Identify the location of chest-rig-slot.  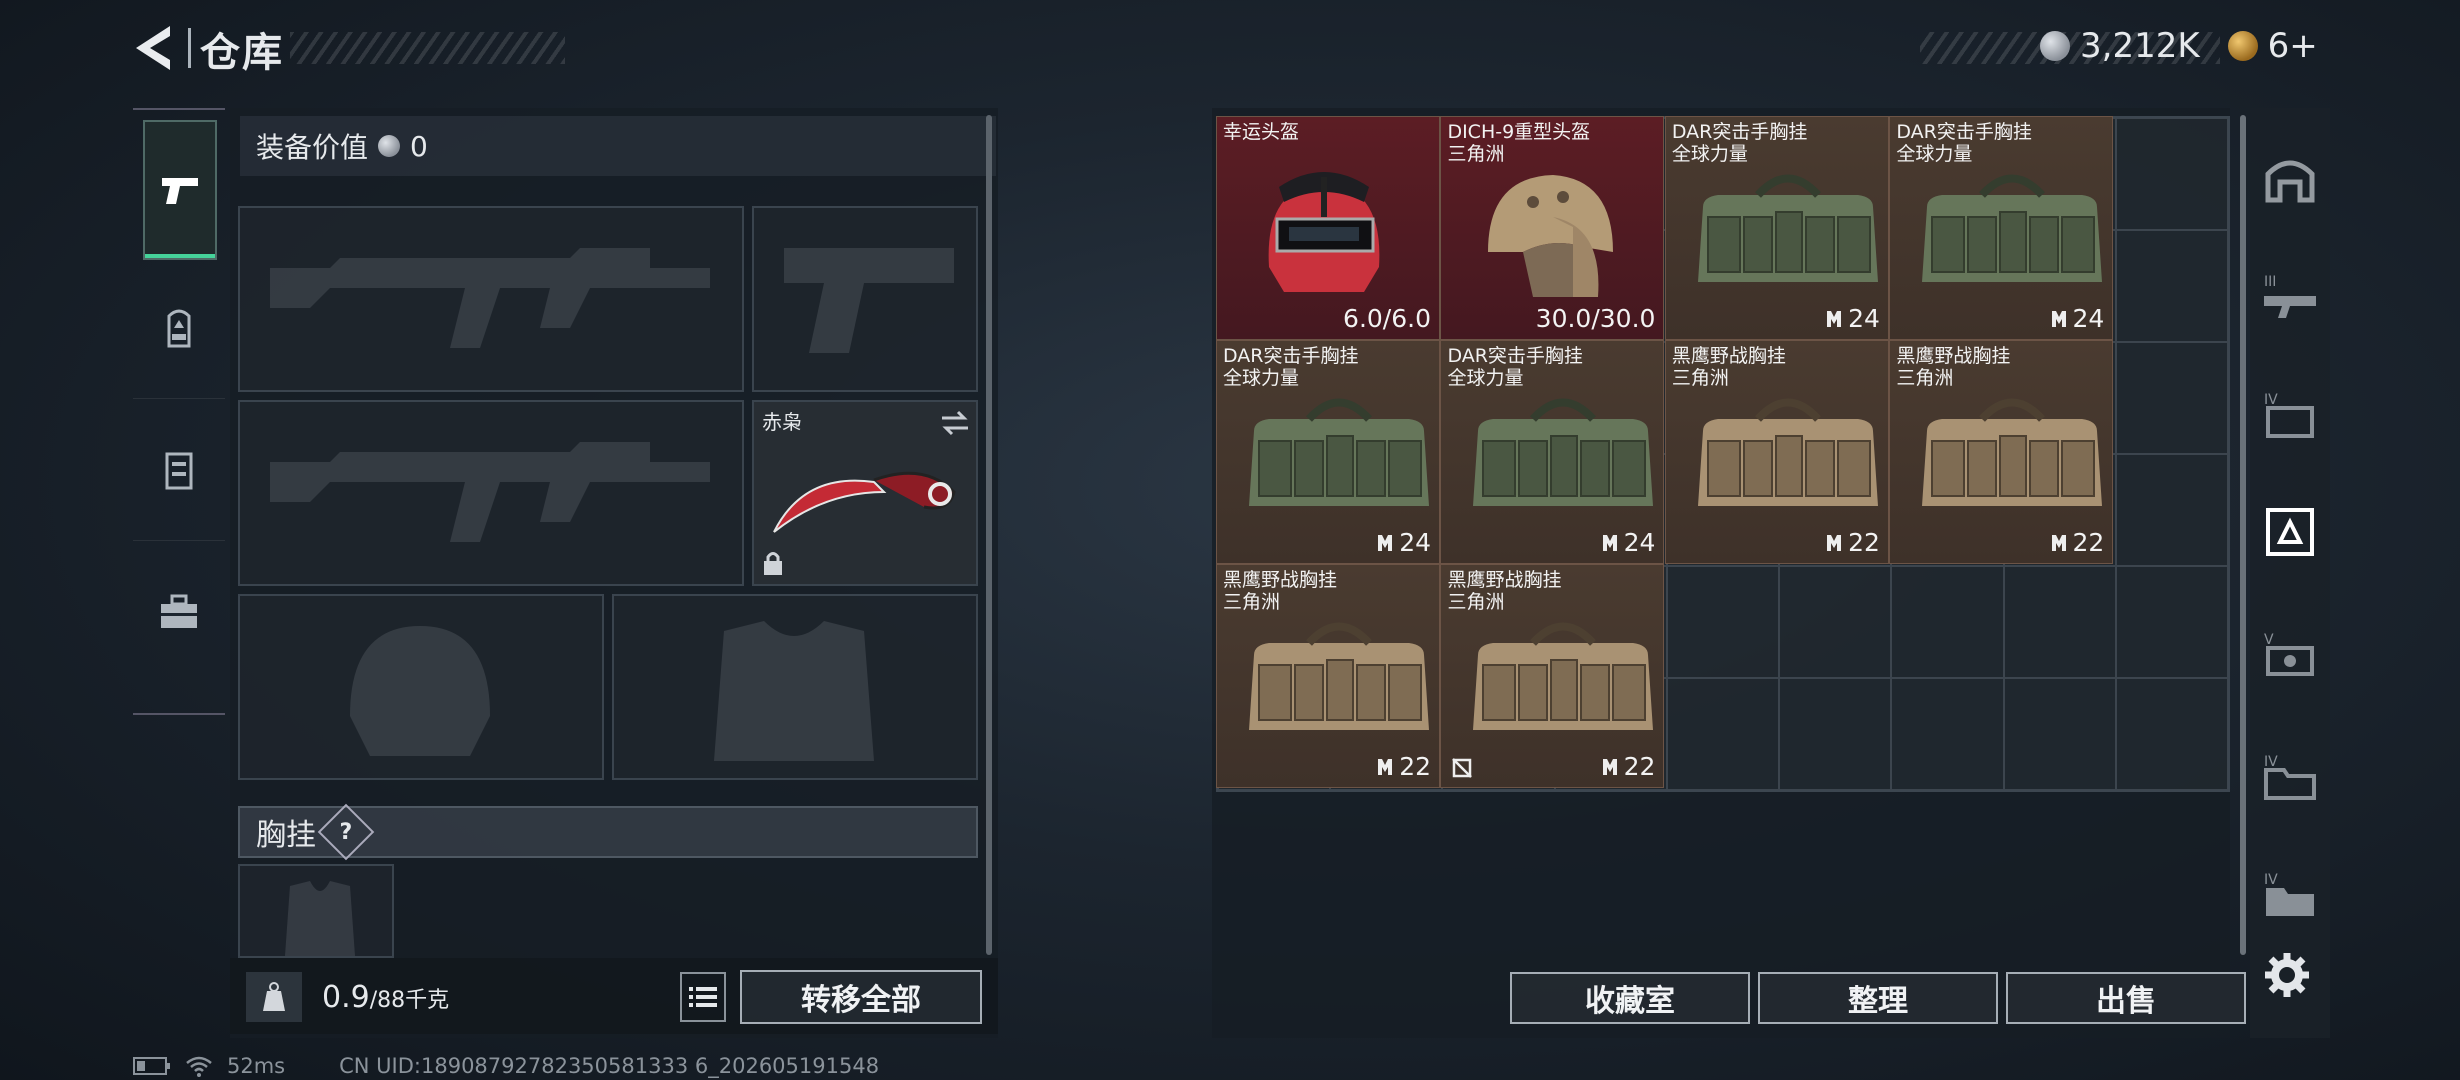
(316, 911).